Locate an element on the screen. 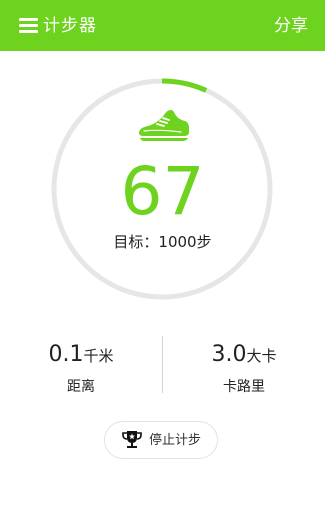 This screenshot has width=325, height=512. distance-stat: 0.1千米 距离 is located at coordinates (81, 367).